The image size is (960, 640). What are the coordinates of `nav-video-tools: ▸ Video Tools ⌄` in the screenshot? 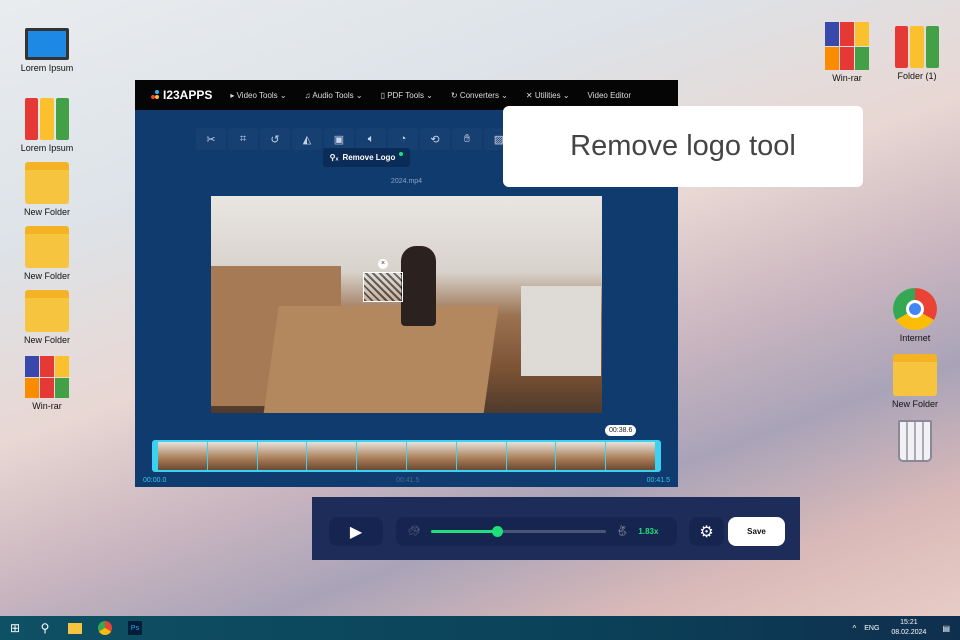 It's located at (258, 95).